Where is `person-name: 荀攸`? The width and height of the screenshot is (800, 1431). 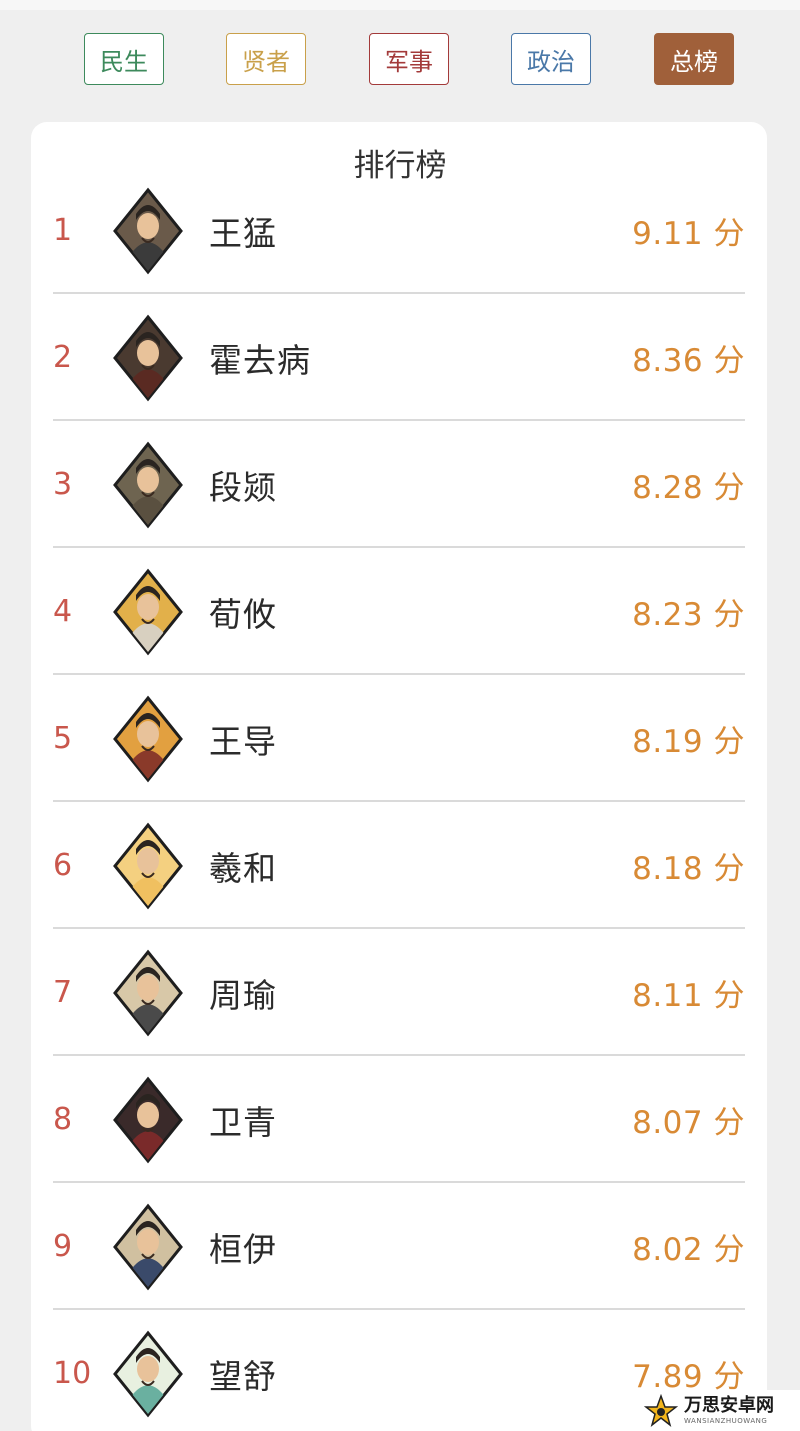
person-name: 荀攸 is located at coordinates (243, 614).